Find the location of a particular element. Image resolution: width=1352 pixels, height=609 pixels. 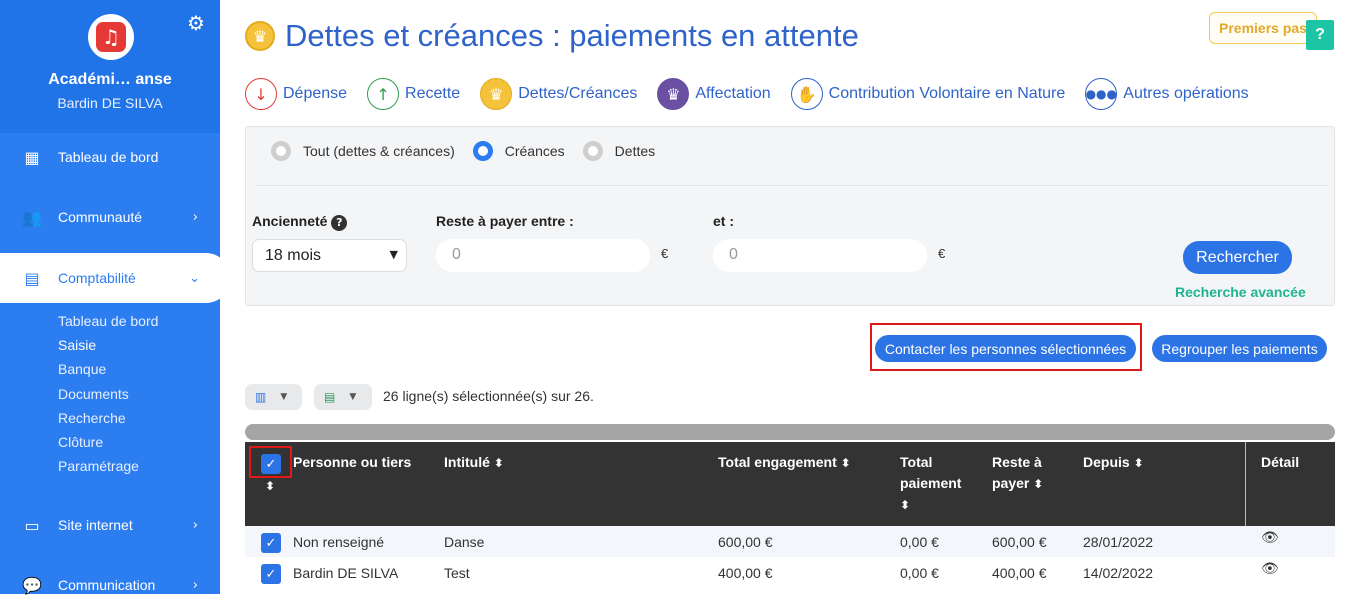

anciennete-label: Ancienneté ? is located at coordinates (300, 222).